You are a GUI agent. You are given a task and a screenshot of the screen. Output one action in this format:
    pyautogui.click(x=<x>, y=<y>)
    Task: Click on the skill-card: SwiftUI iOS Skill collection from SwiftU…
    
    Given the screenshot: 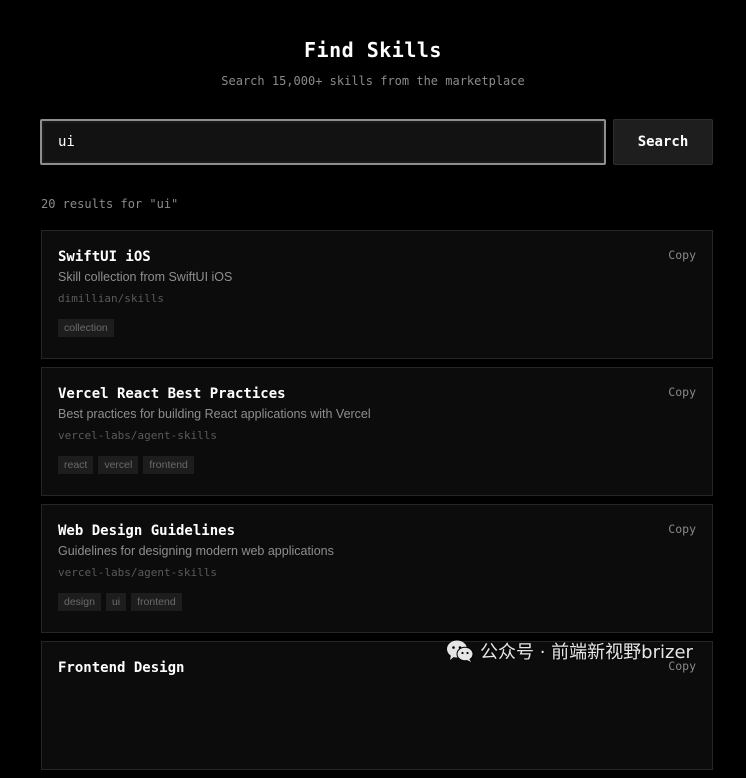 What is the action you would take?
    pyautogui.click(x=377, y=294)
    